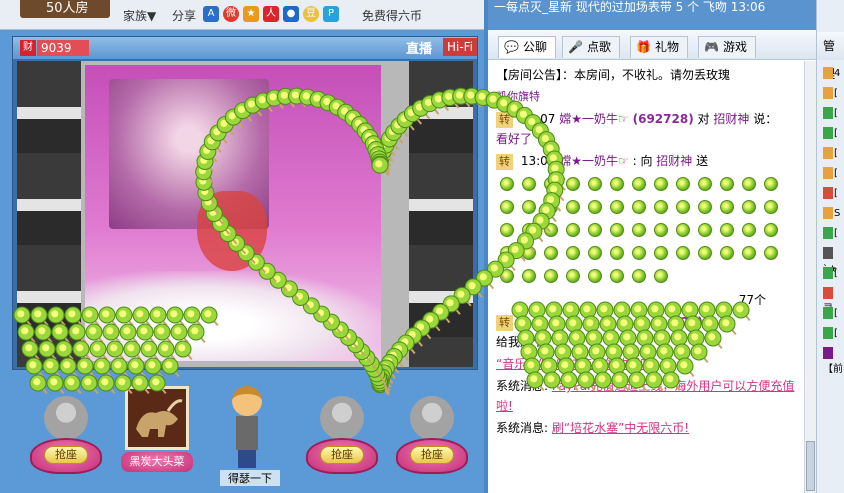  What do you see at coordinates (311, 14) in the screenshot?
I see `share-douban-icon: 豆` at bounding box center [311, 14].